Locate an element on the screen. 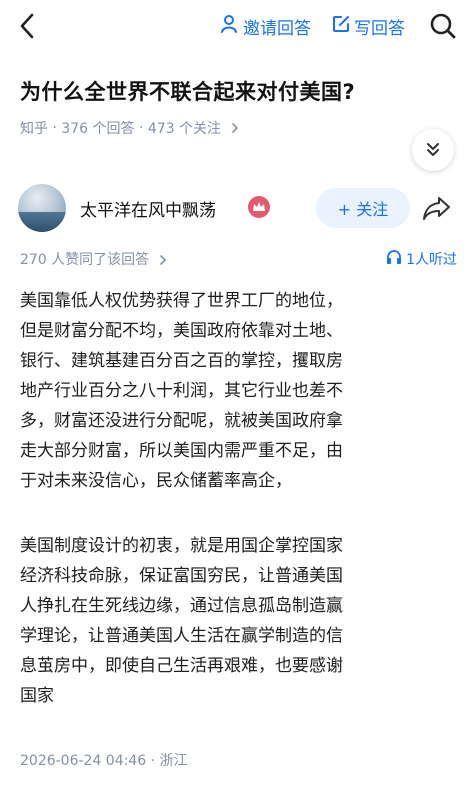 This screenshot has width=471, height=800. text-line: 多，财富还没进行分配呢，就被美国政府拿 is located at coordinates (181, 421).